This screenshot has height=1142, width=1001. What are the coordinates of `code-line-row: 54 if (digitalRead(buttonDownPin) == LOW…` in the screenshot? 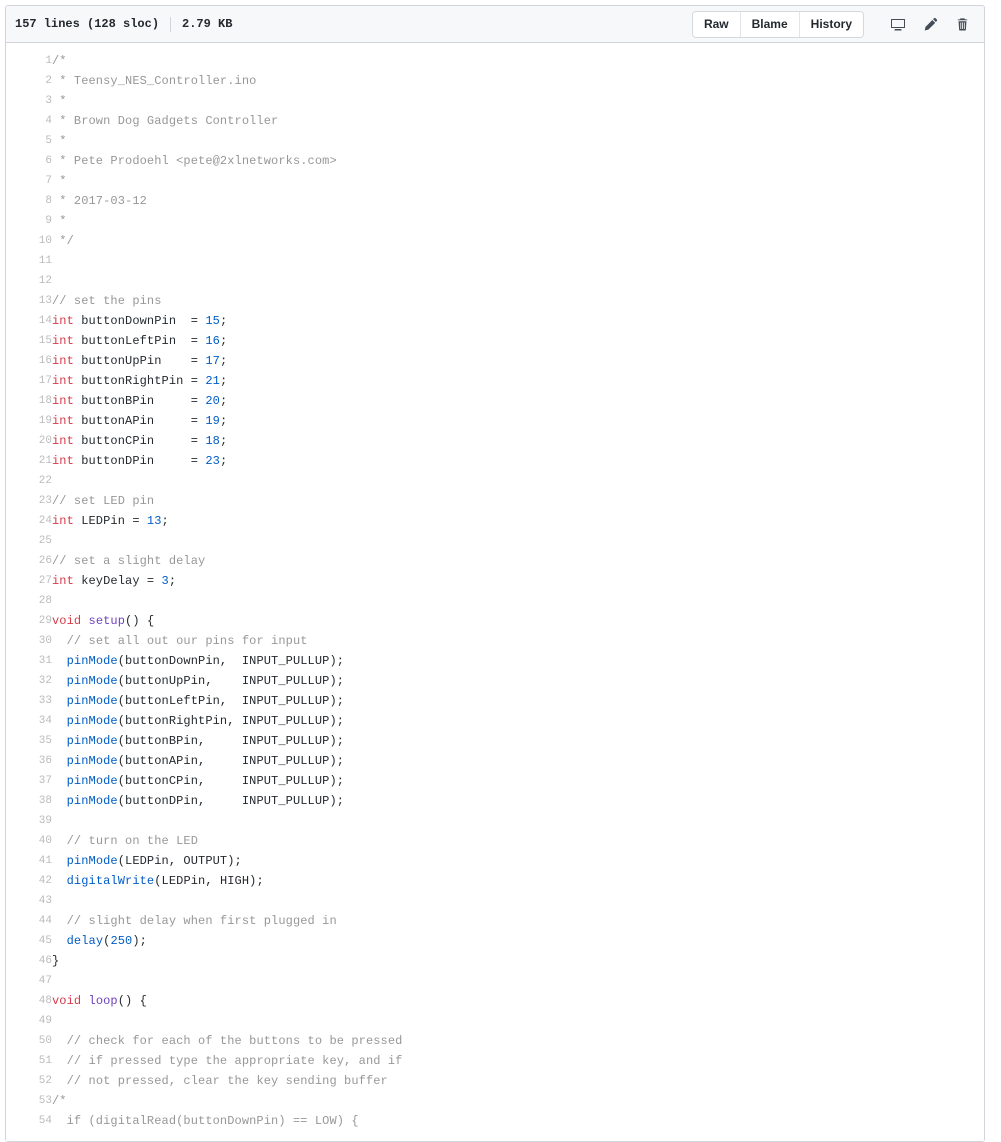 It's located at (495, 1121).